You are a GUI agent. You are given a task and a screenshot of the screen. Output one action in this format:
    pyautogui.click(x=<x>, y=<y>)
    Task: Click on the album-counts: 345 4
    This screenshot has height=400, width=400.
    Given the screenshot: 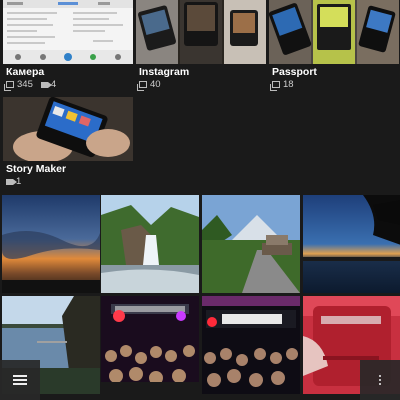 What is the action you would take?
    pyautogui.click(x=30, y=85)
    